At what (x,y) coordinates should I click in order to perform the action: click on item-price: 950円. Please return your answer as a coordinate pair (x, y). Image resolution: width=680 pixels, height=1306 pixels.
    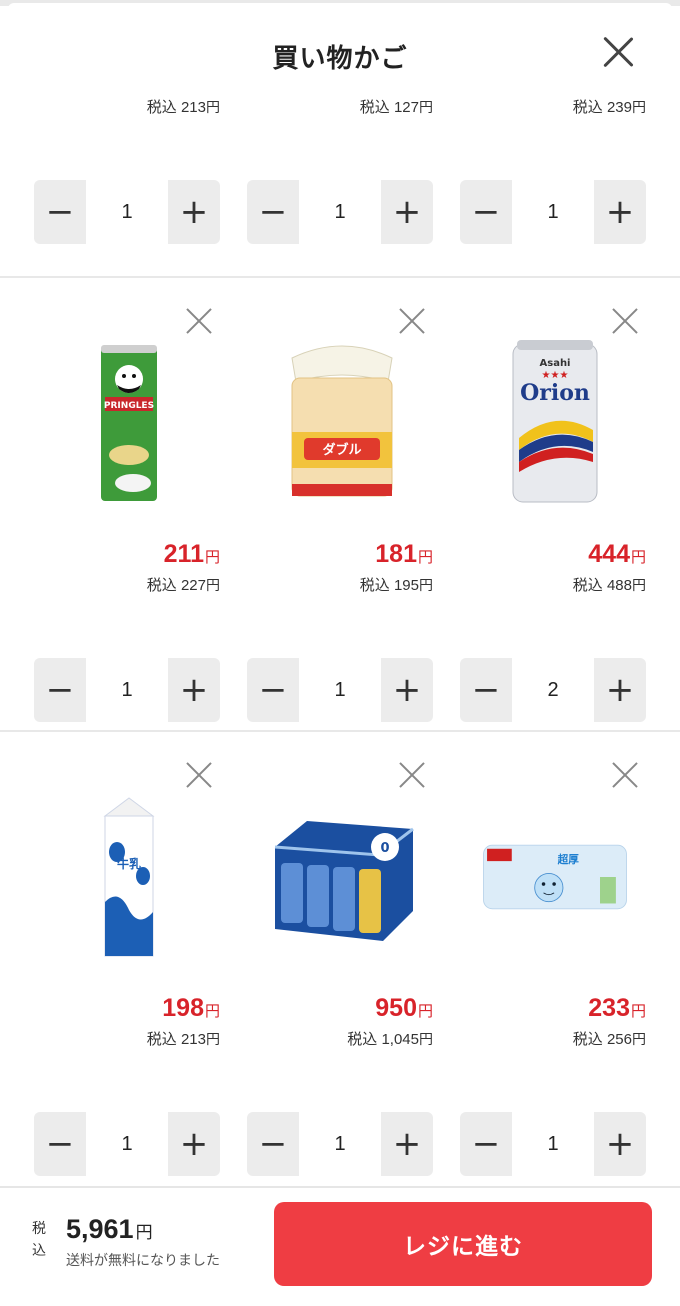
    Looking at the image, I should click on (404, 1008).